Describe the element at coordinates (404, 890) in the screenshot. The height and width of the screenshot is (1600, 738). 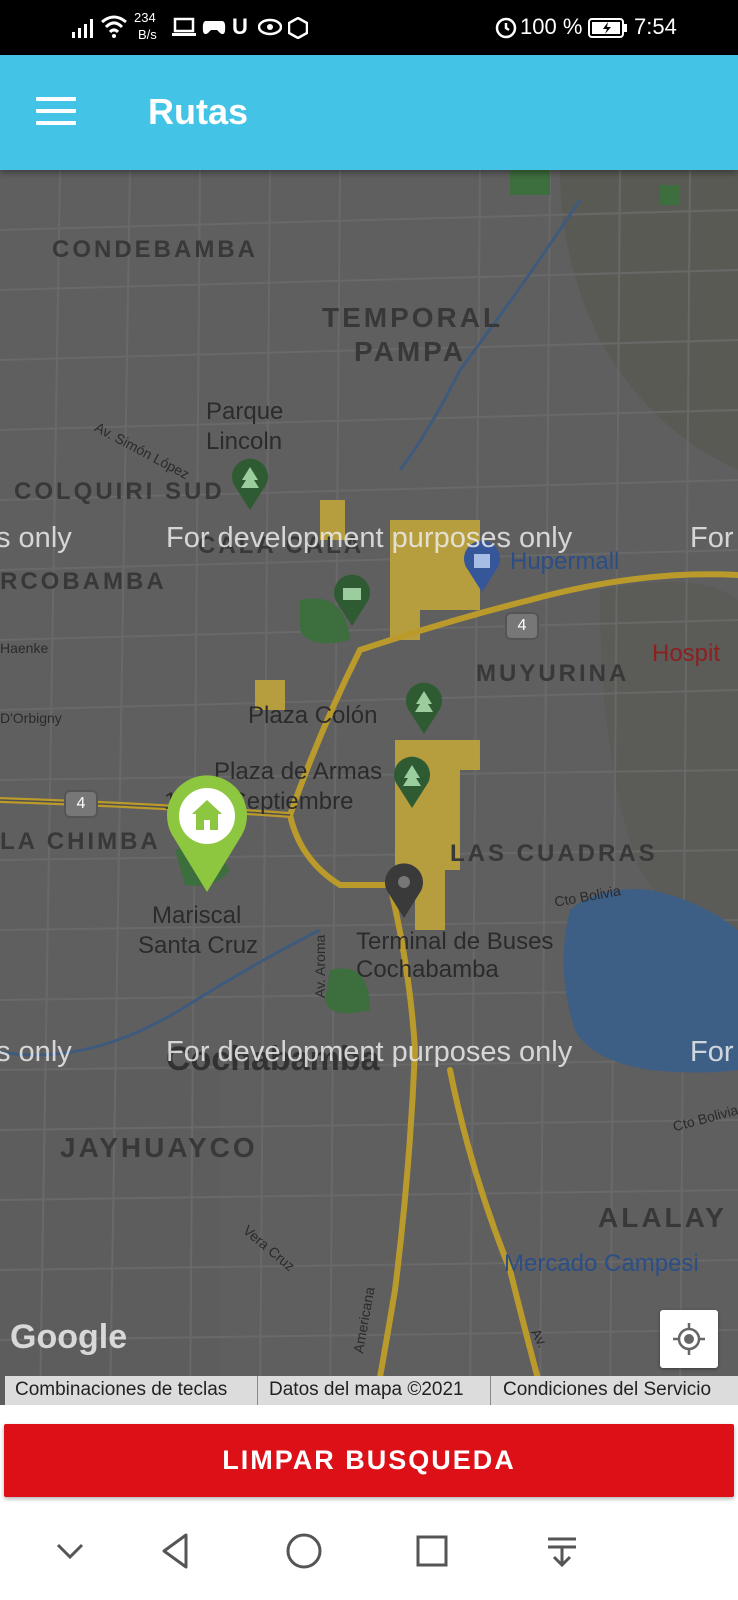
I see `place-pin-icon` at that location.